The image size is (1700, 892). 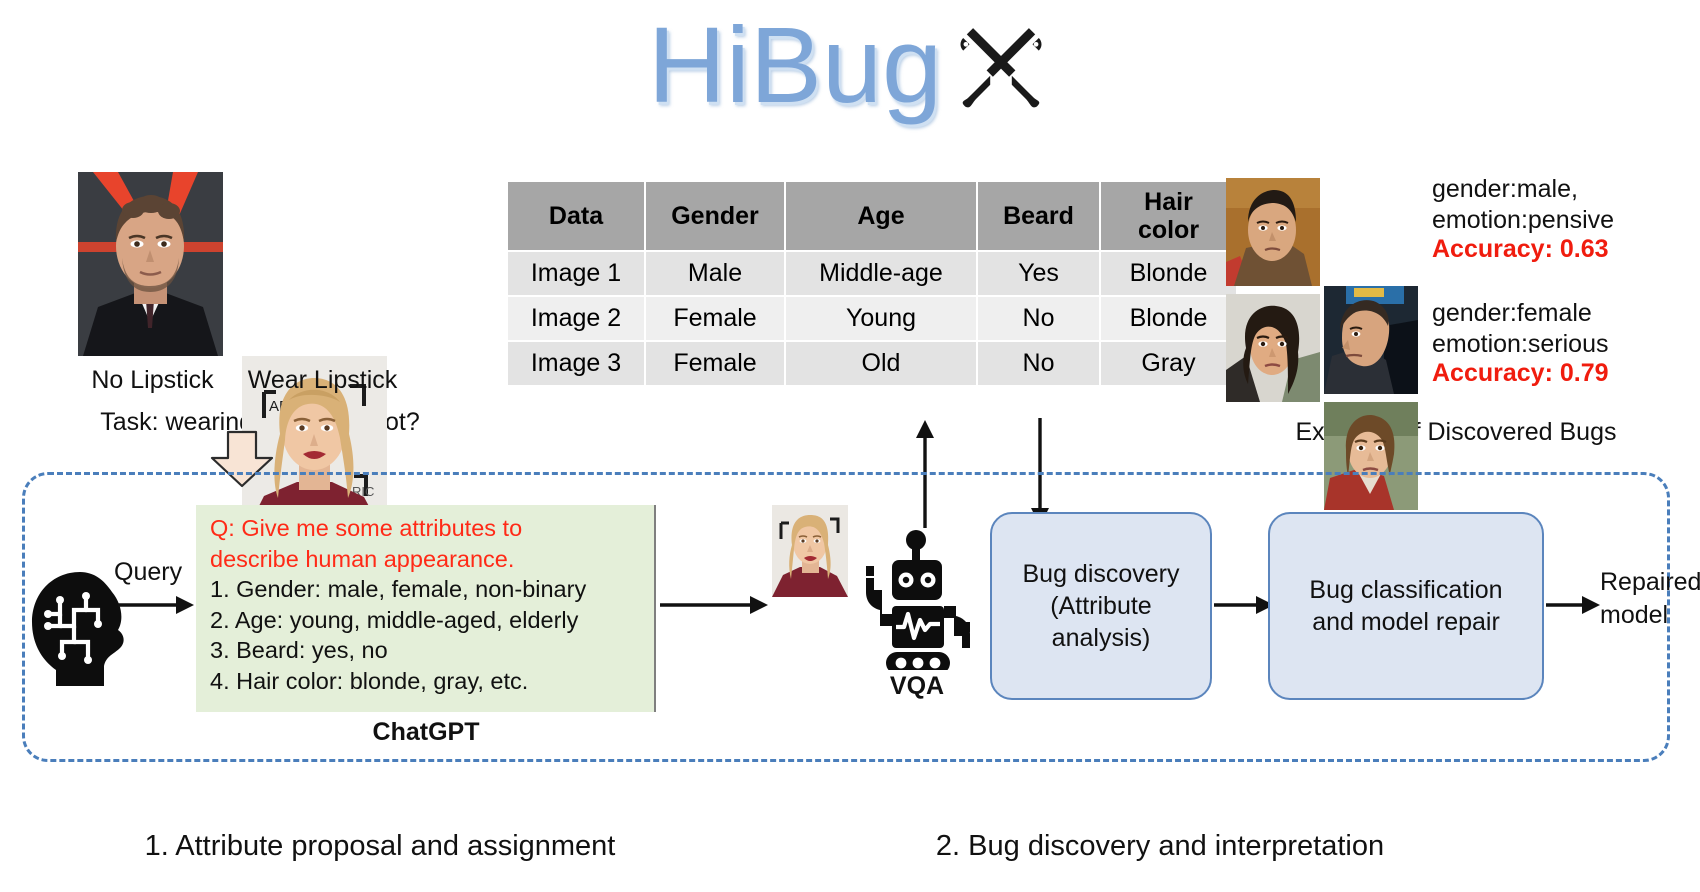 I want to click on bug-discovery-line2: (Attribute, so click(x=1101, y=606).